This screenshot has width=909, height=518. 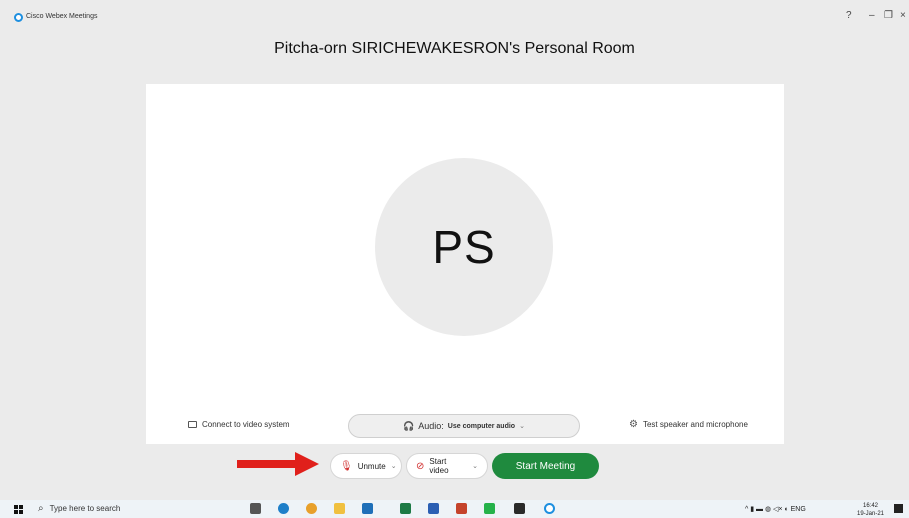 What do you see at coordinates (871, 506) in the screenshot?
I see `clock-time: 16:42` at bounding box center [871, 506].